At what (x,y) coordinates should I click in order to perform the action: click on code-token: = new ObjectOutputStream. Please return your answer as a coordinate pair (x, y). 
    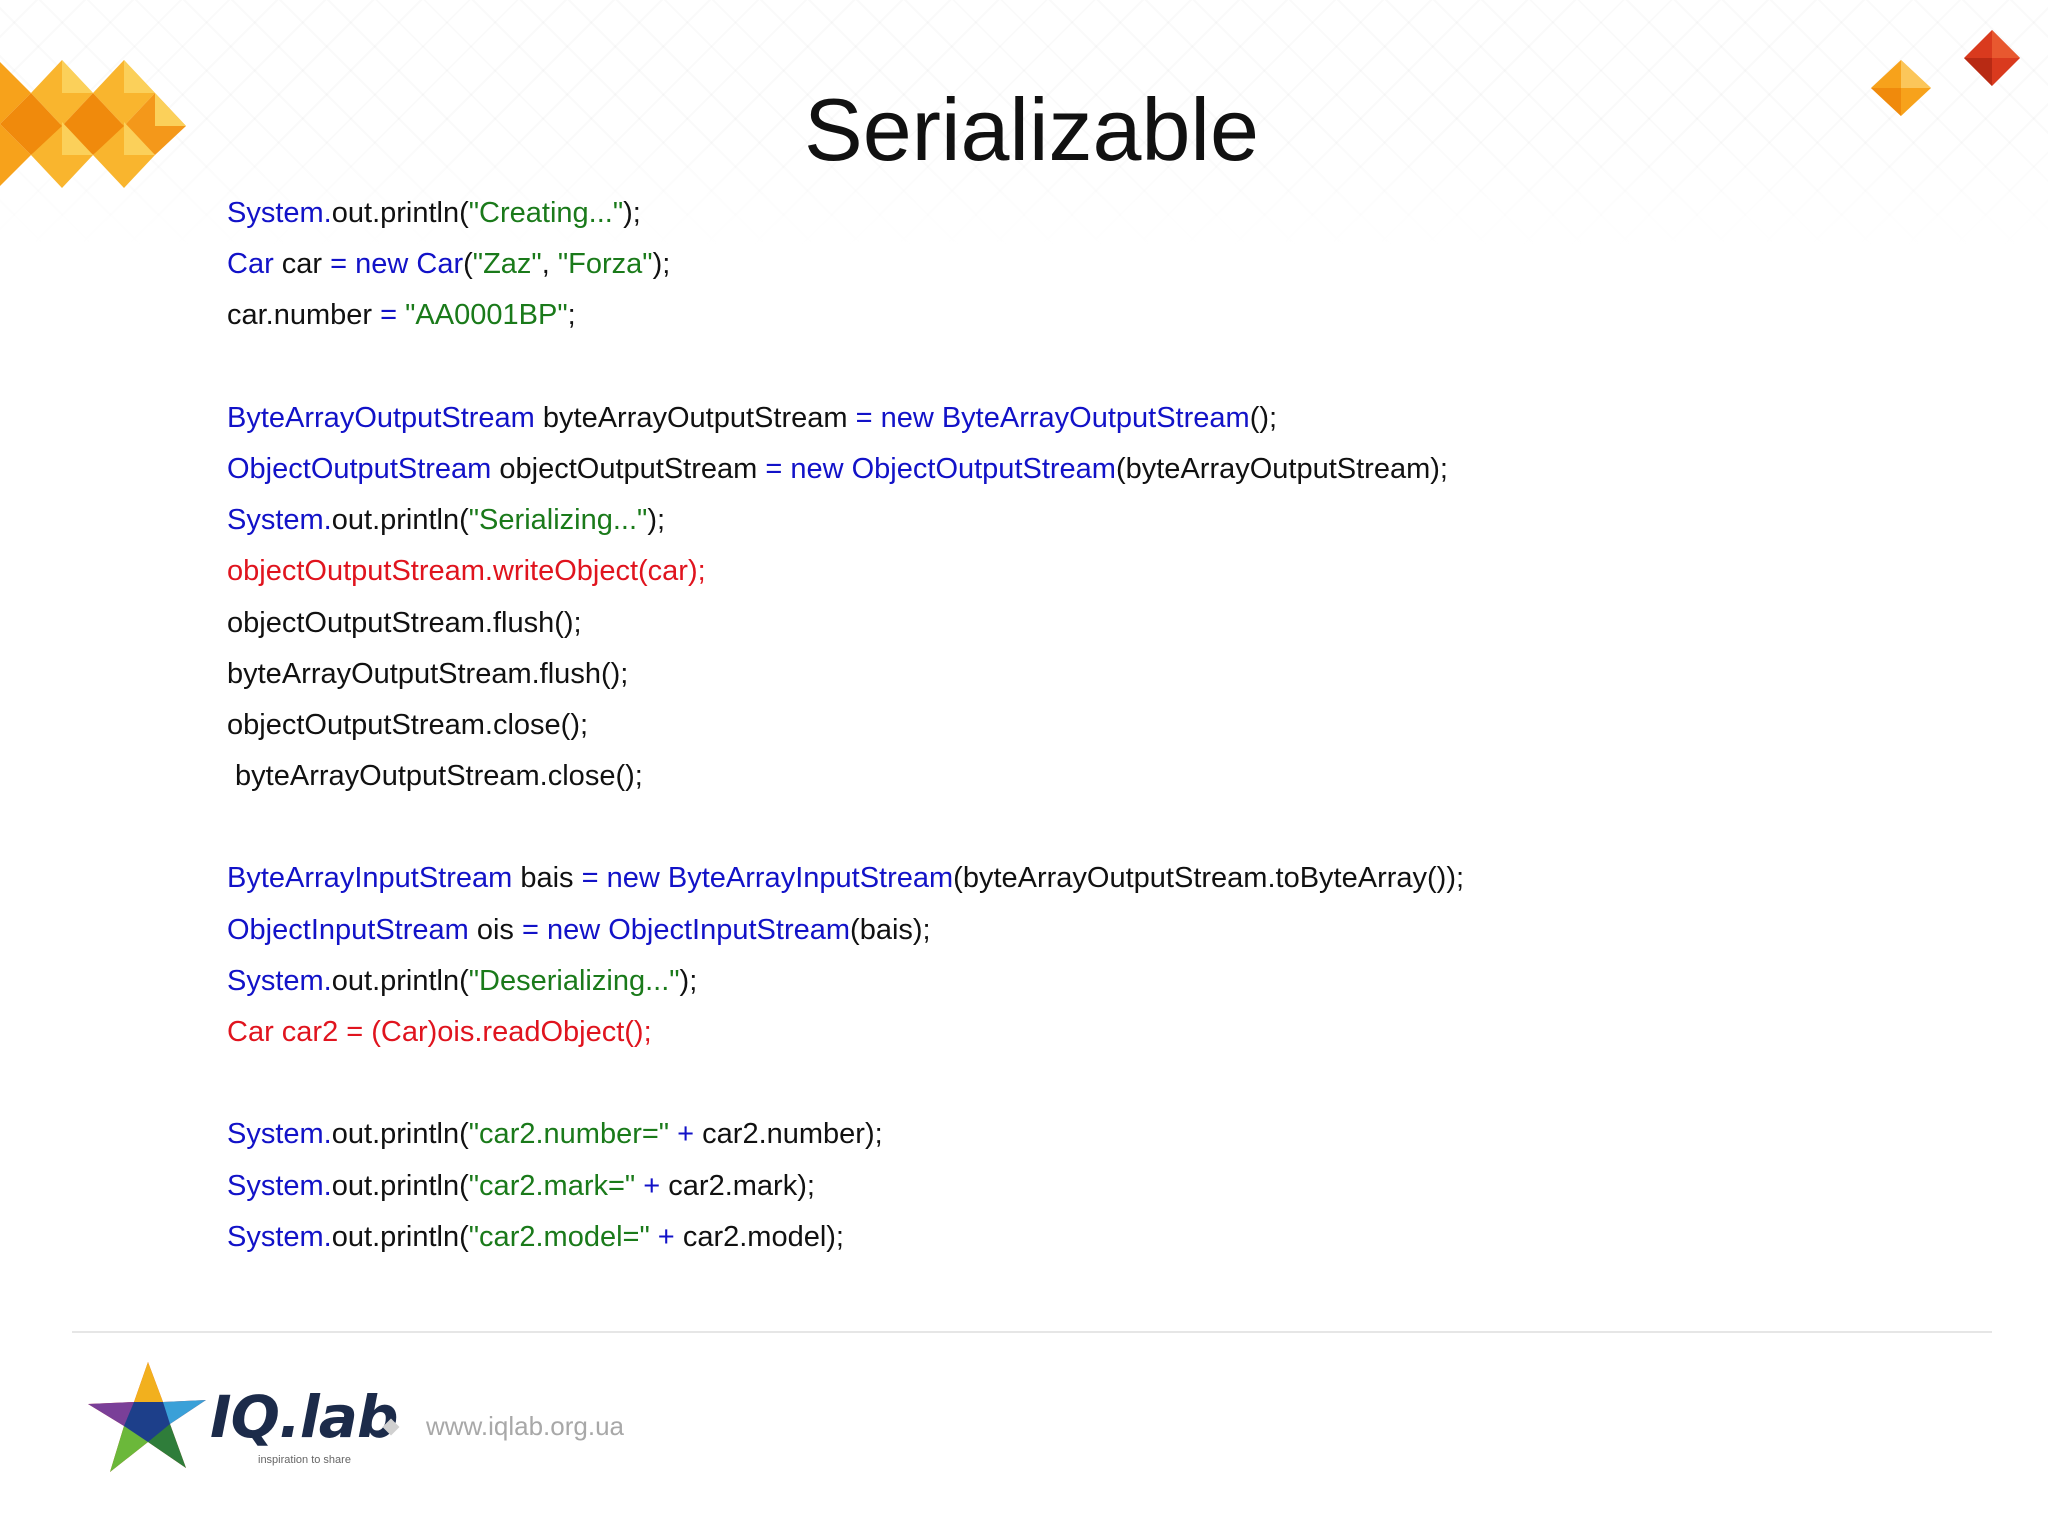
    Looking at the image, I should click on (940, 468).